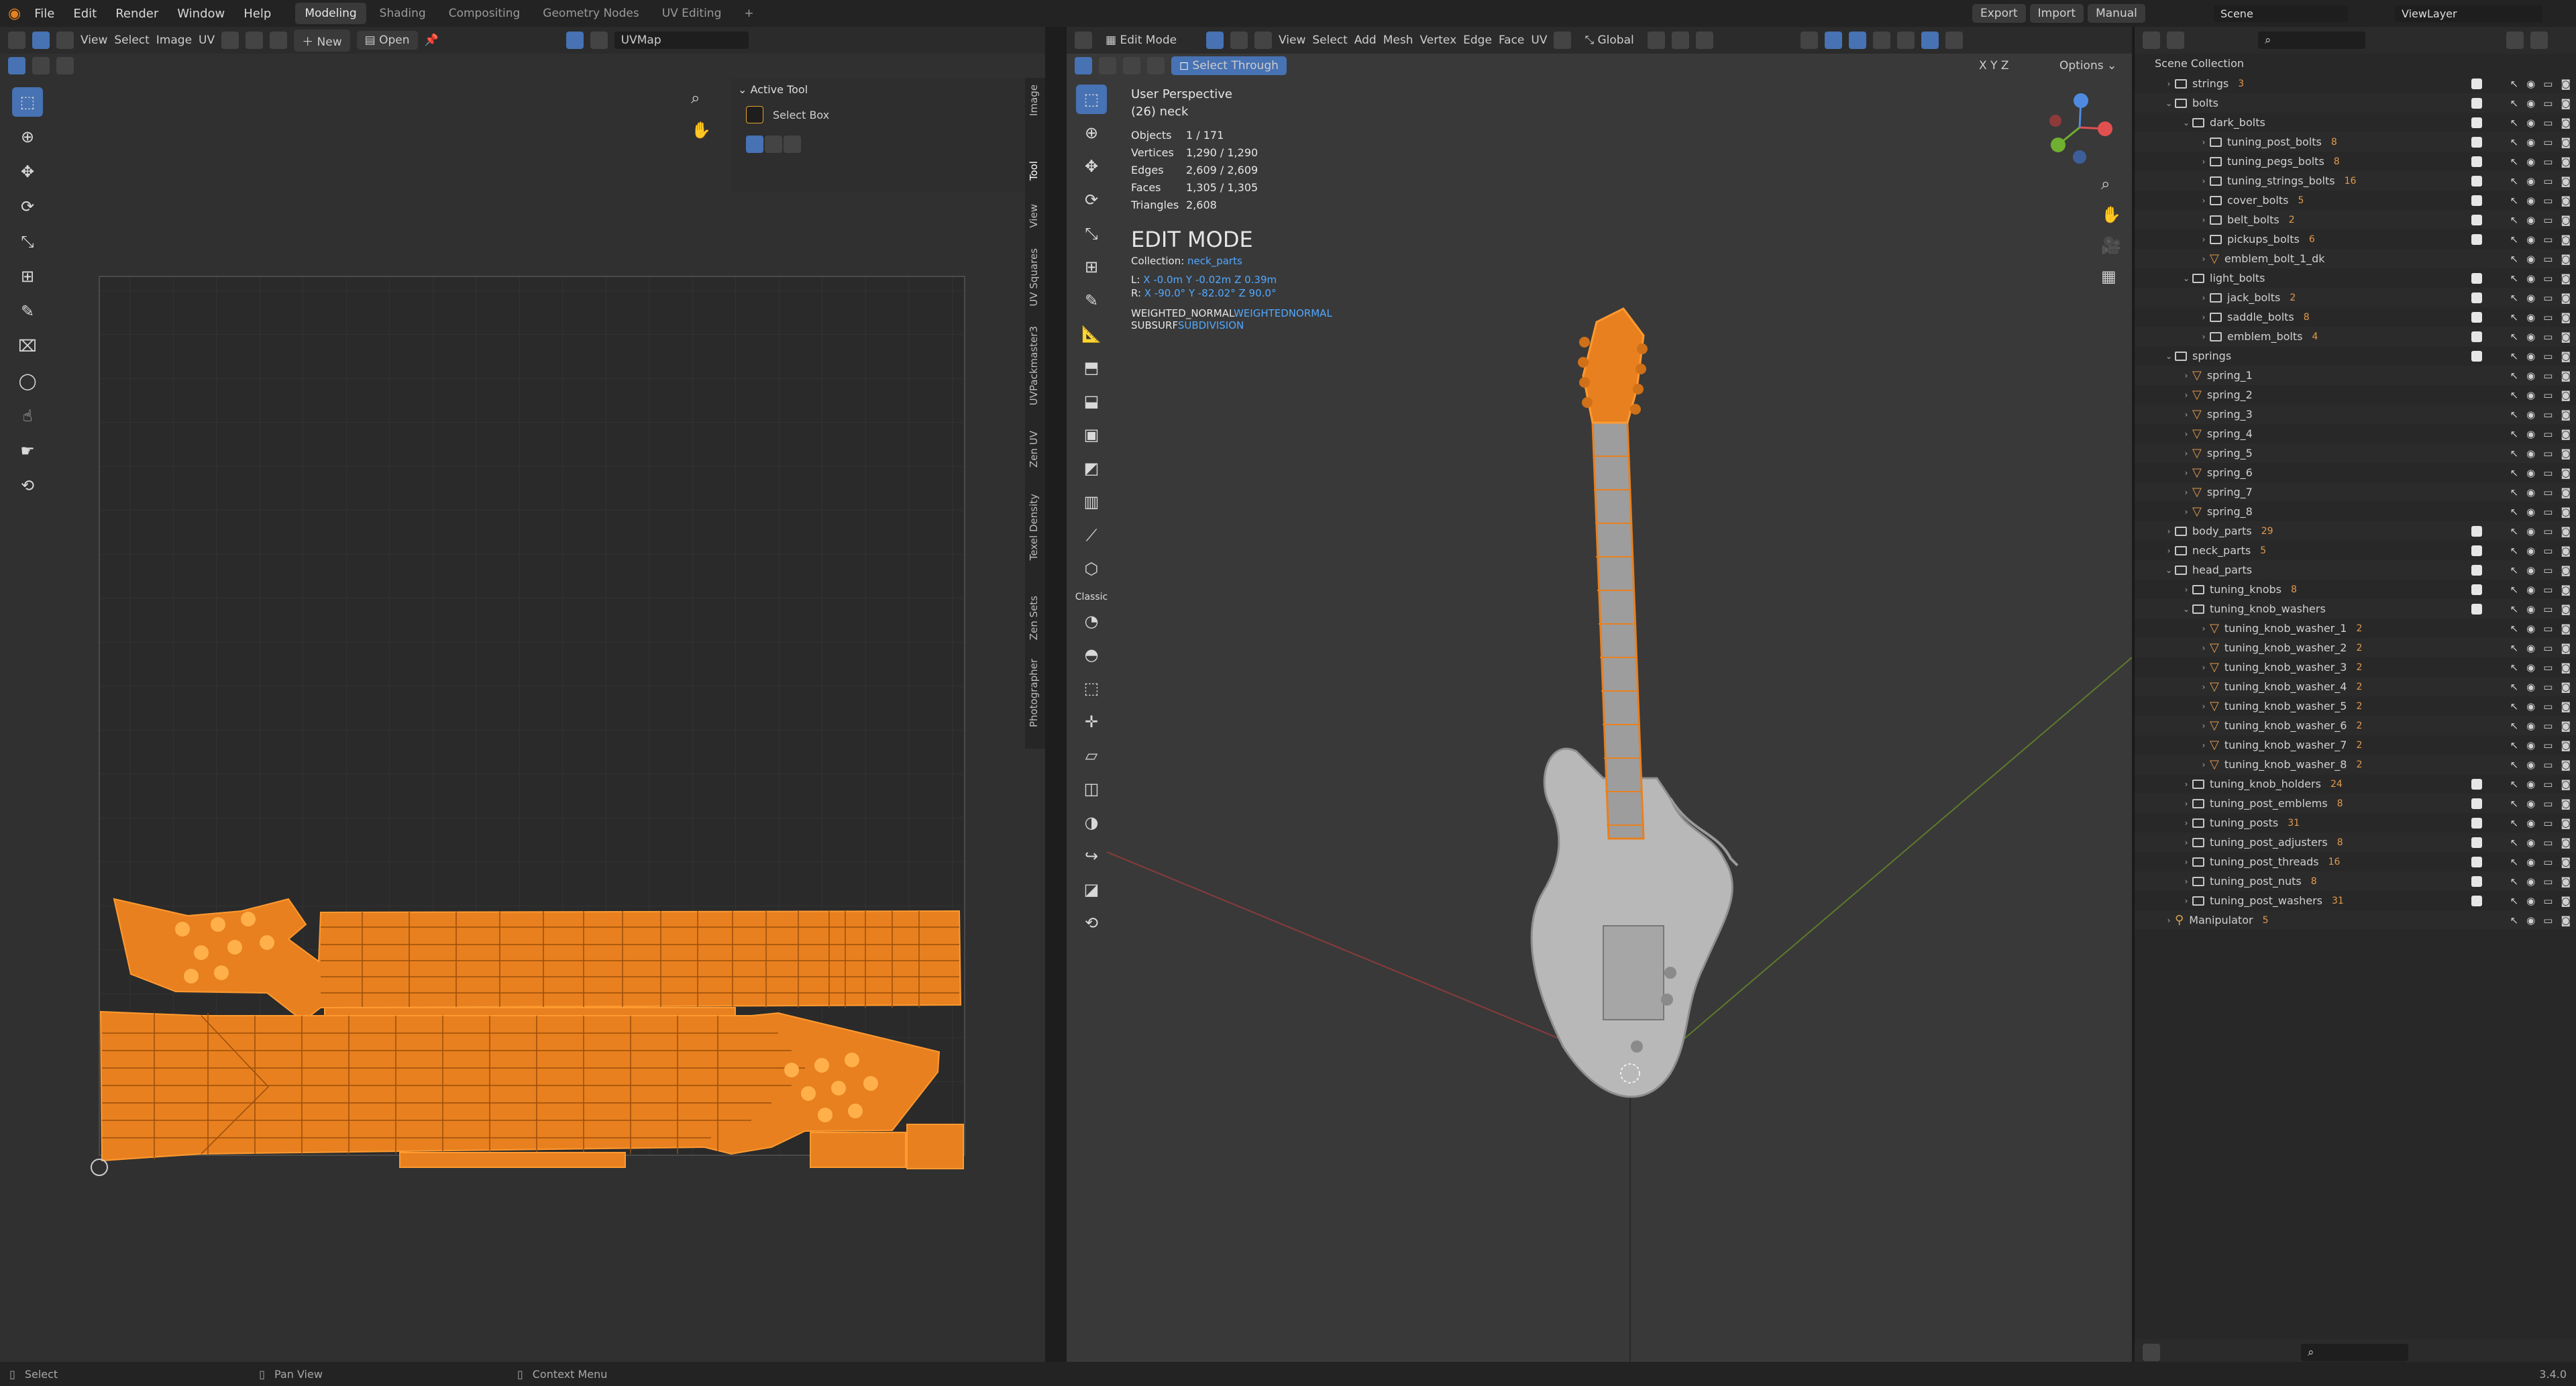  Describe the element at coordinates (2355, 453) in the screenshot. I see `outliner-row: › ▽ spring_5 ↖ ◉ ▭ ◙` at that location.